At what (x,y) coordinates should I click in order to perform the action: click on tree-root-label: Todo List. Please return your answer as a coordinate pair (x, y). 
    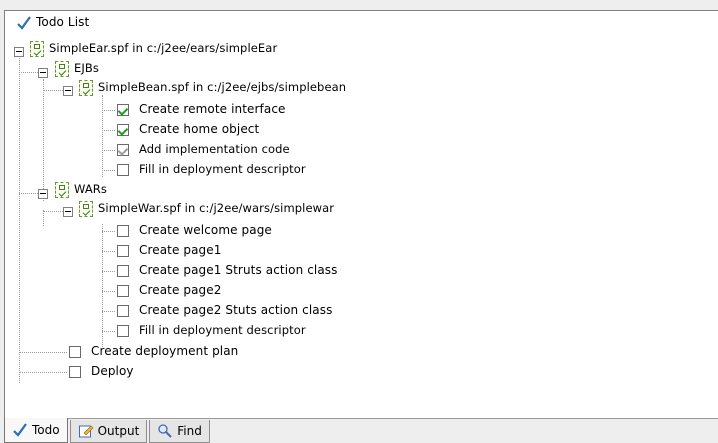
    Looking at the image, I should click on (63, 22).